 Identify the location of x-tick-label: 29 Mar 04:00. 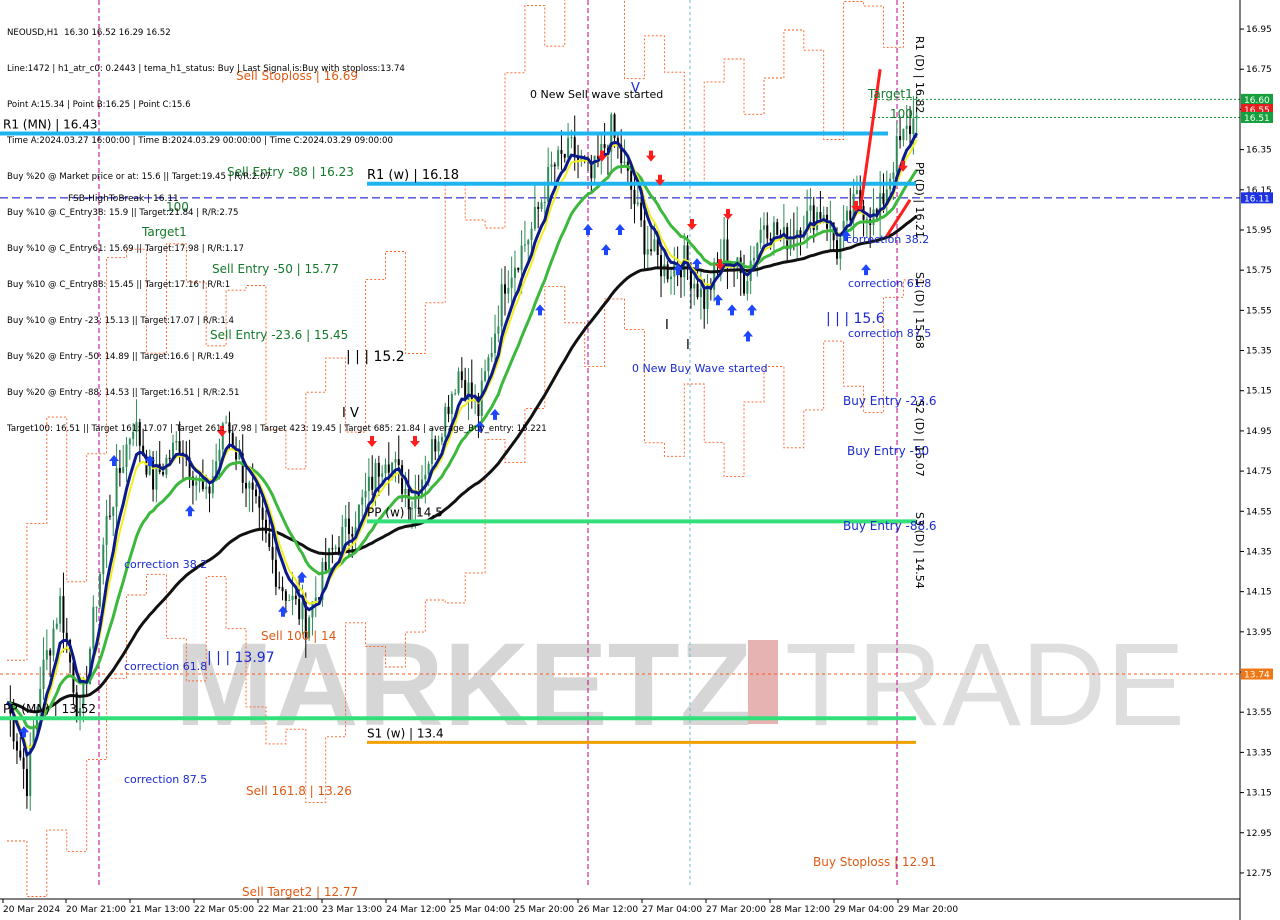
(864, 910).